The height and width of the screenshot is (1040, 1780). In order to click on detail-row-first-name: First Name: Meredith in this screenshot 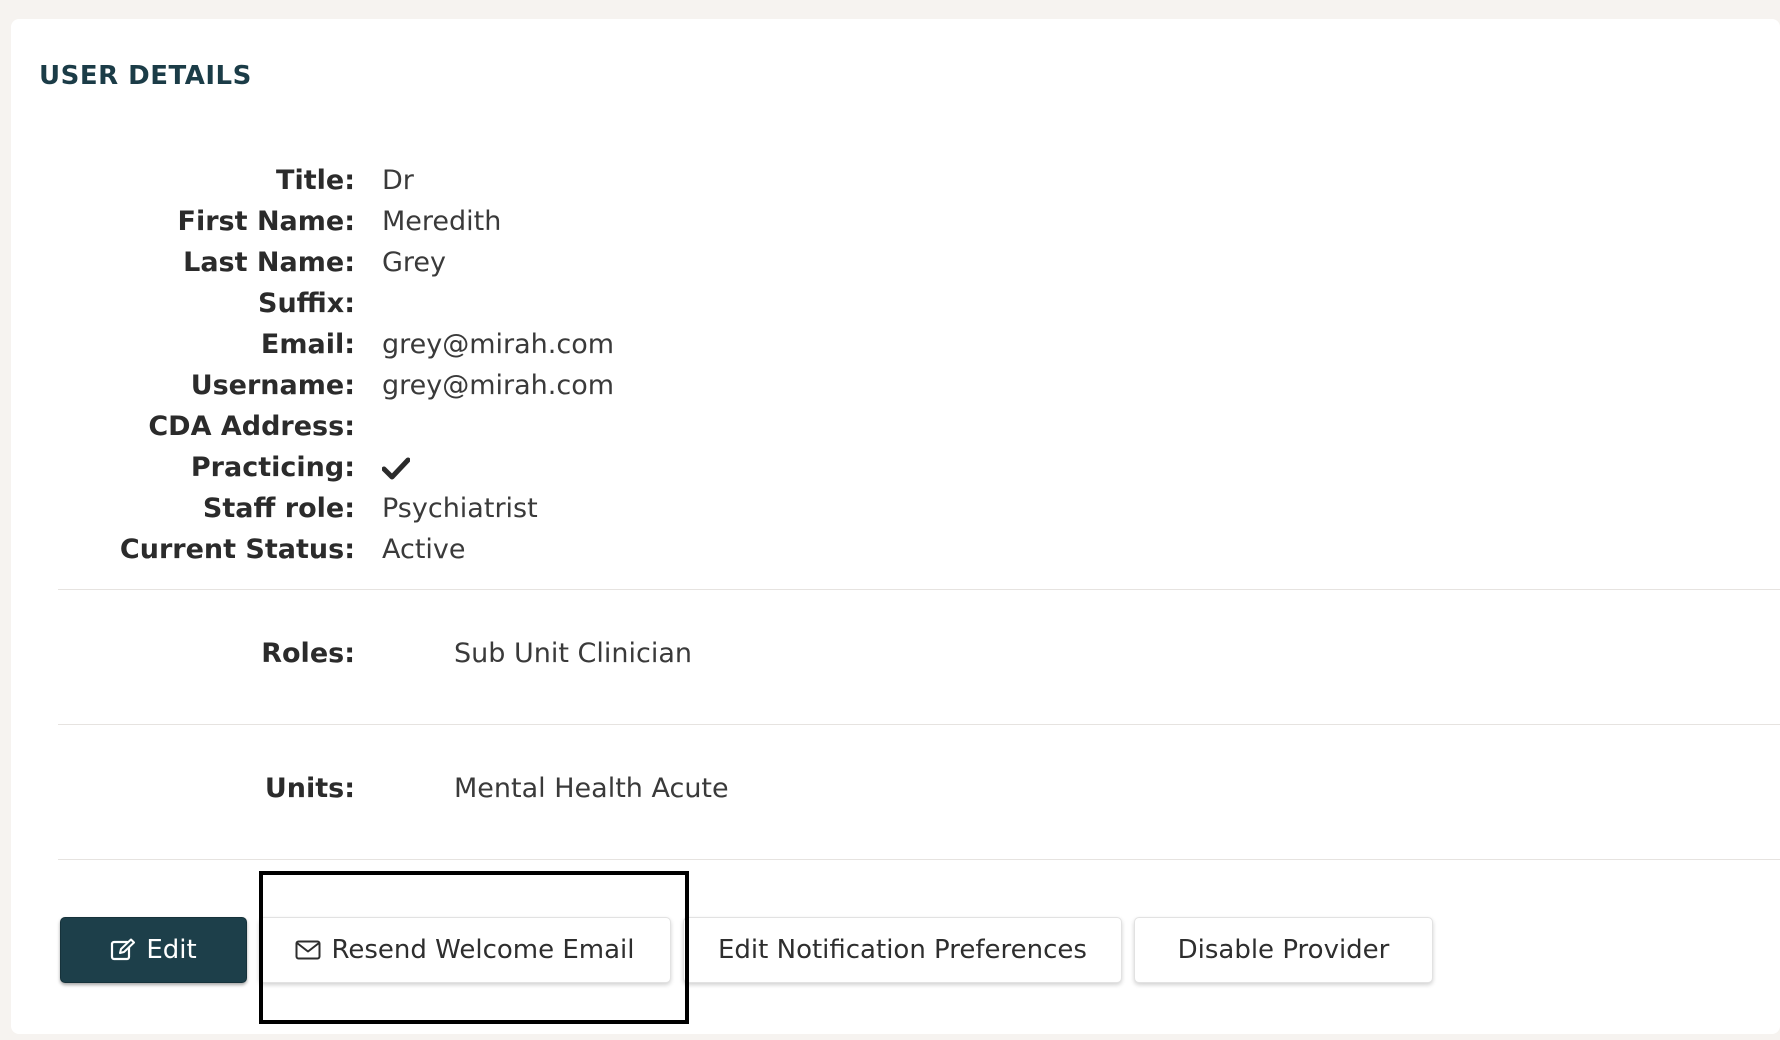, I will do `click(461, 221)`.